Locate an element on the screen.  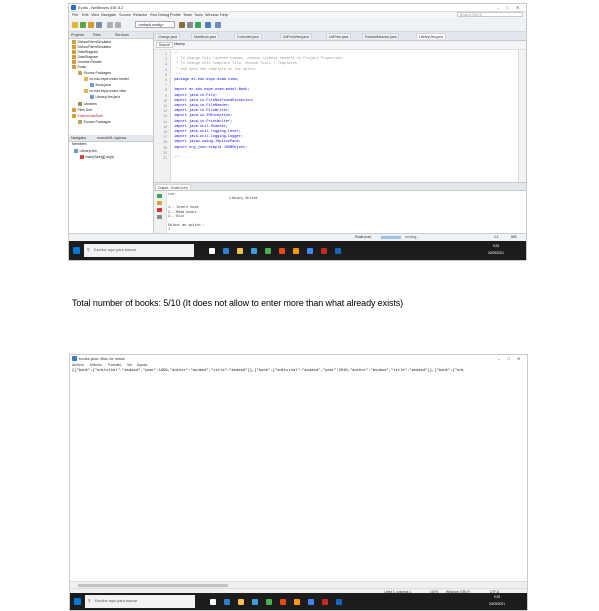
search-input: Search (Ctrl+I) is located at coordinates (490, 14).